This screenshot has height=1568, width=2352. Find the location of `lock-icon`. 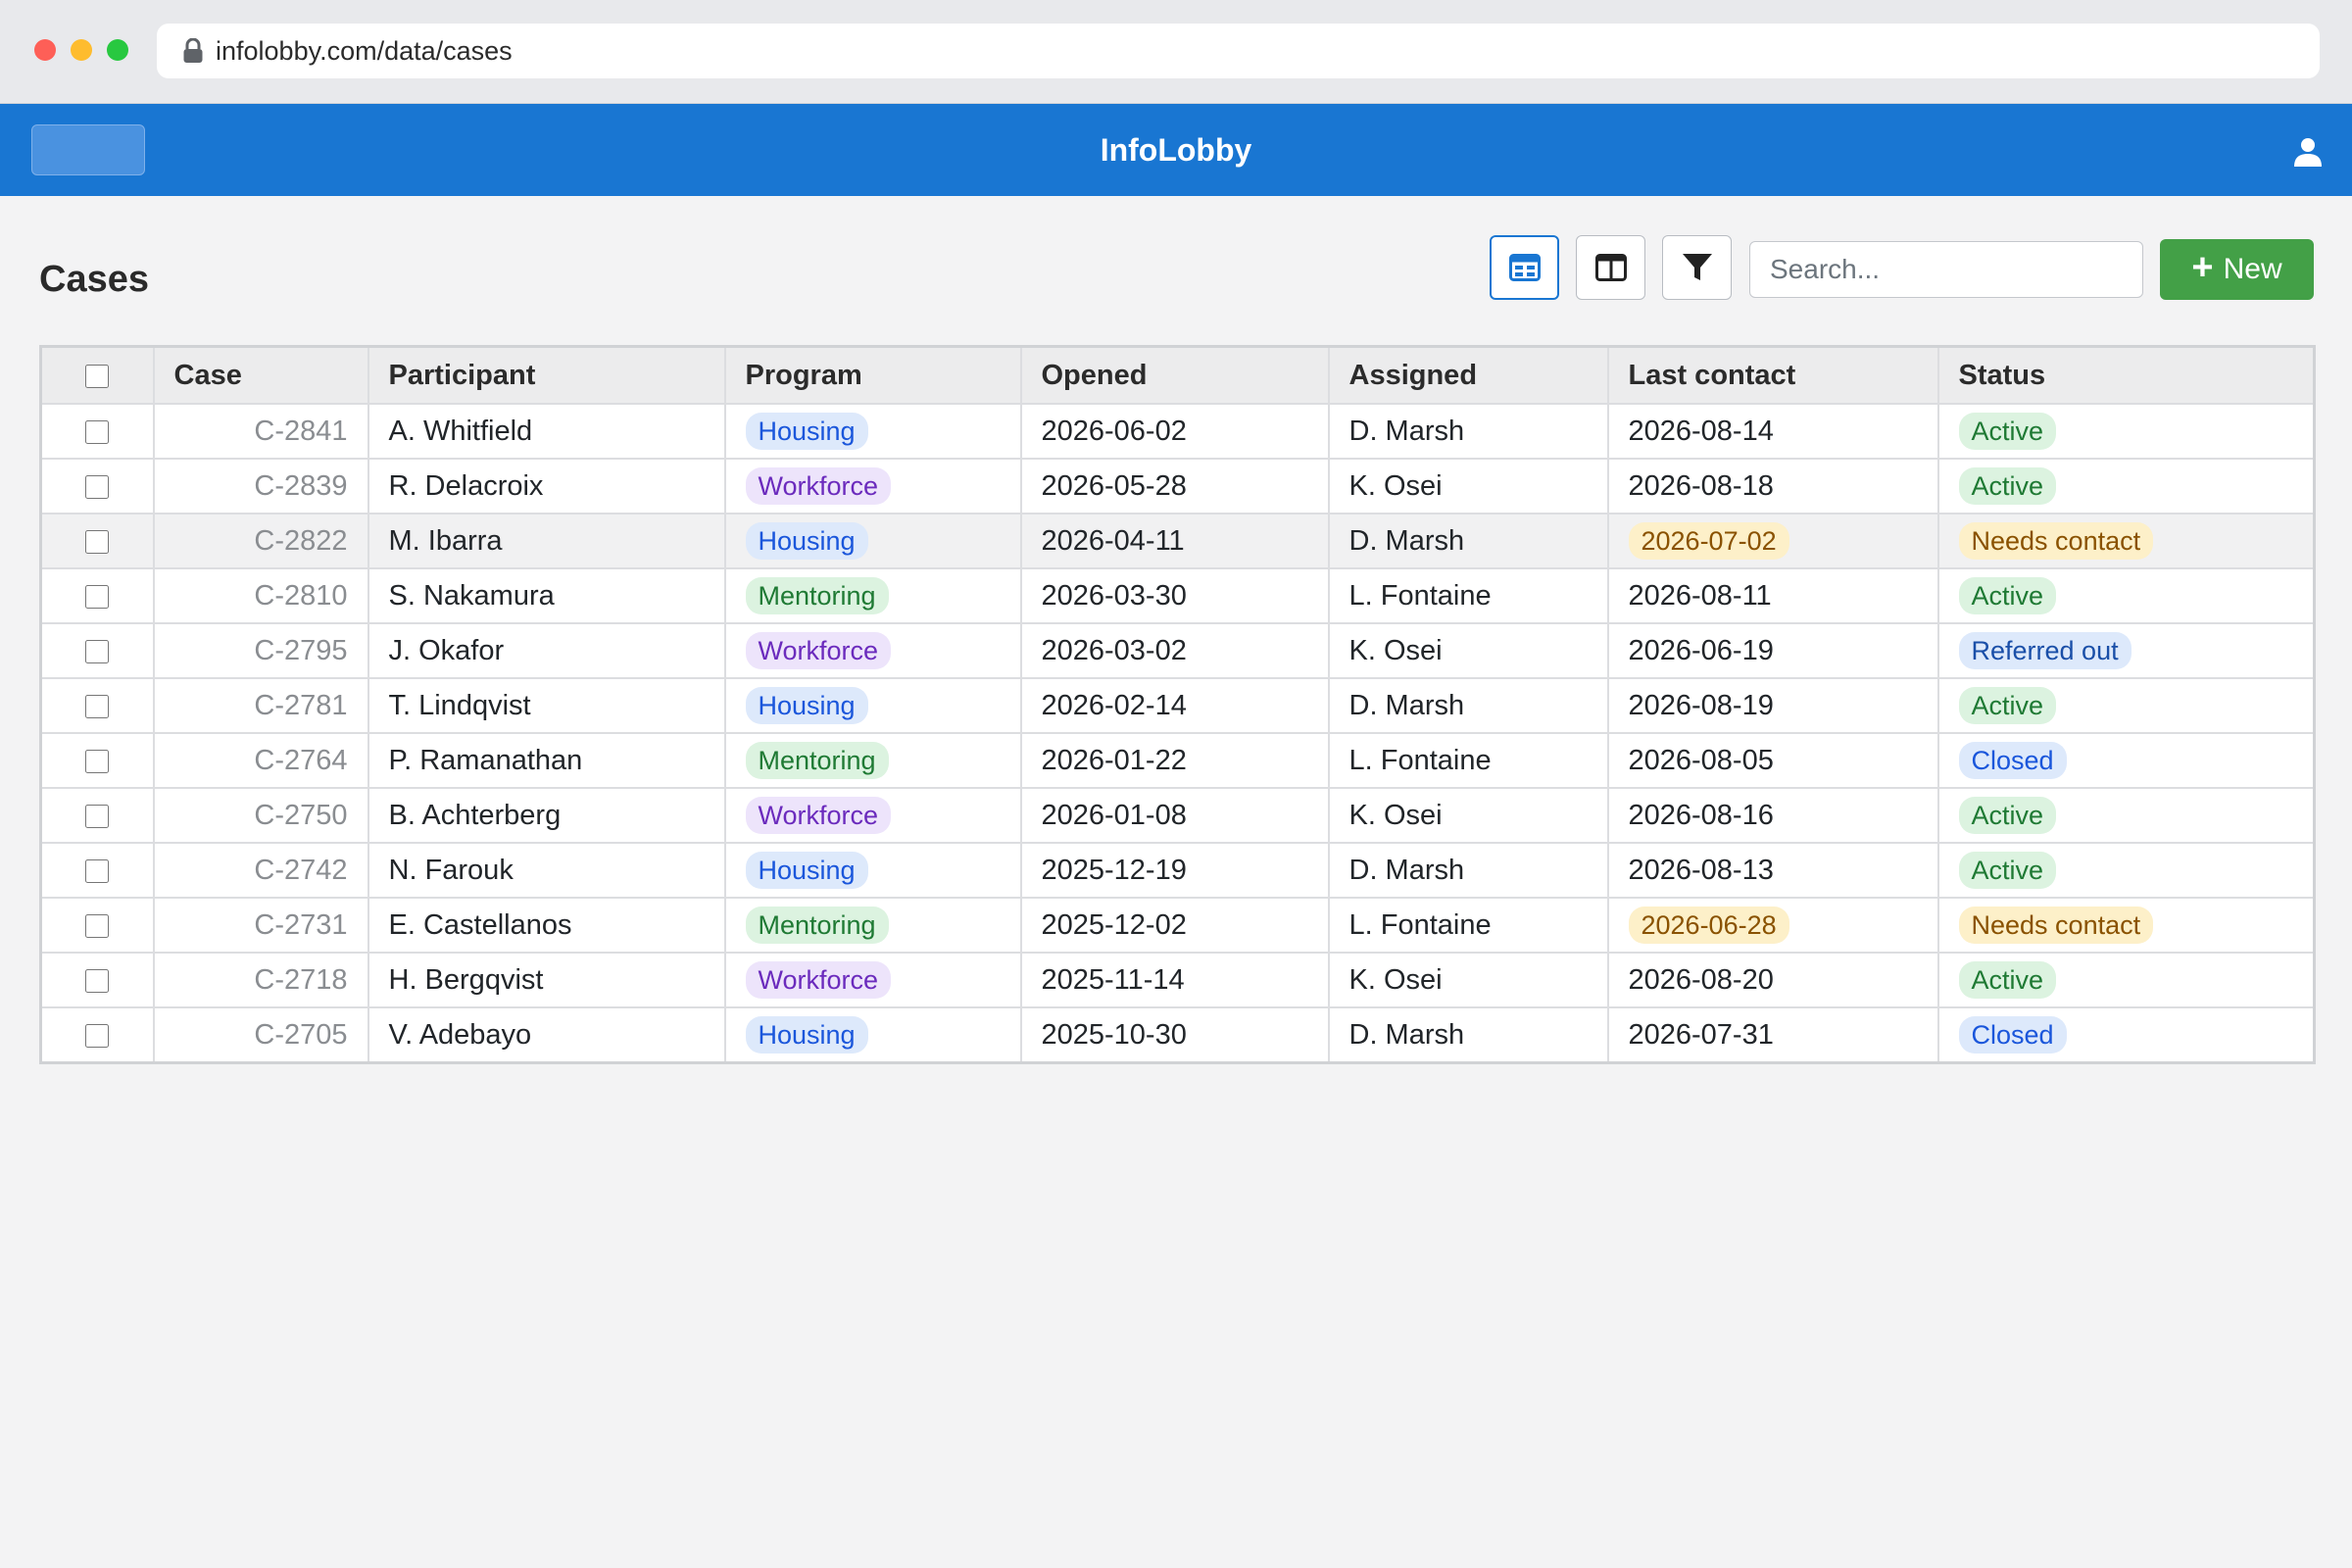

lock-icon is located at coordinates (193, 50).